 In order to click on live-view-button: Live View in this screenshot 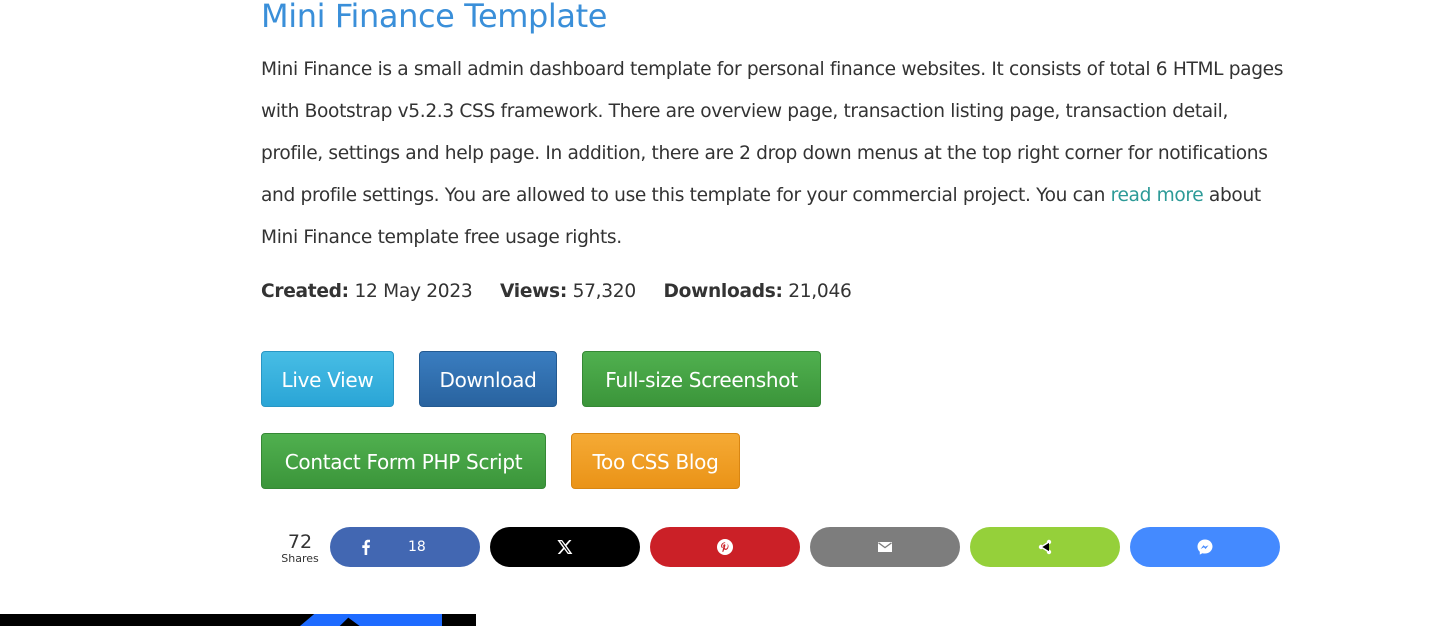, I will do `click(327, 379)`.